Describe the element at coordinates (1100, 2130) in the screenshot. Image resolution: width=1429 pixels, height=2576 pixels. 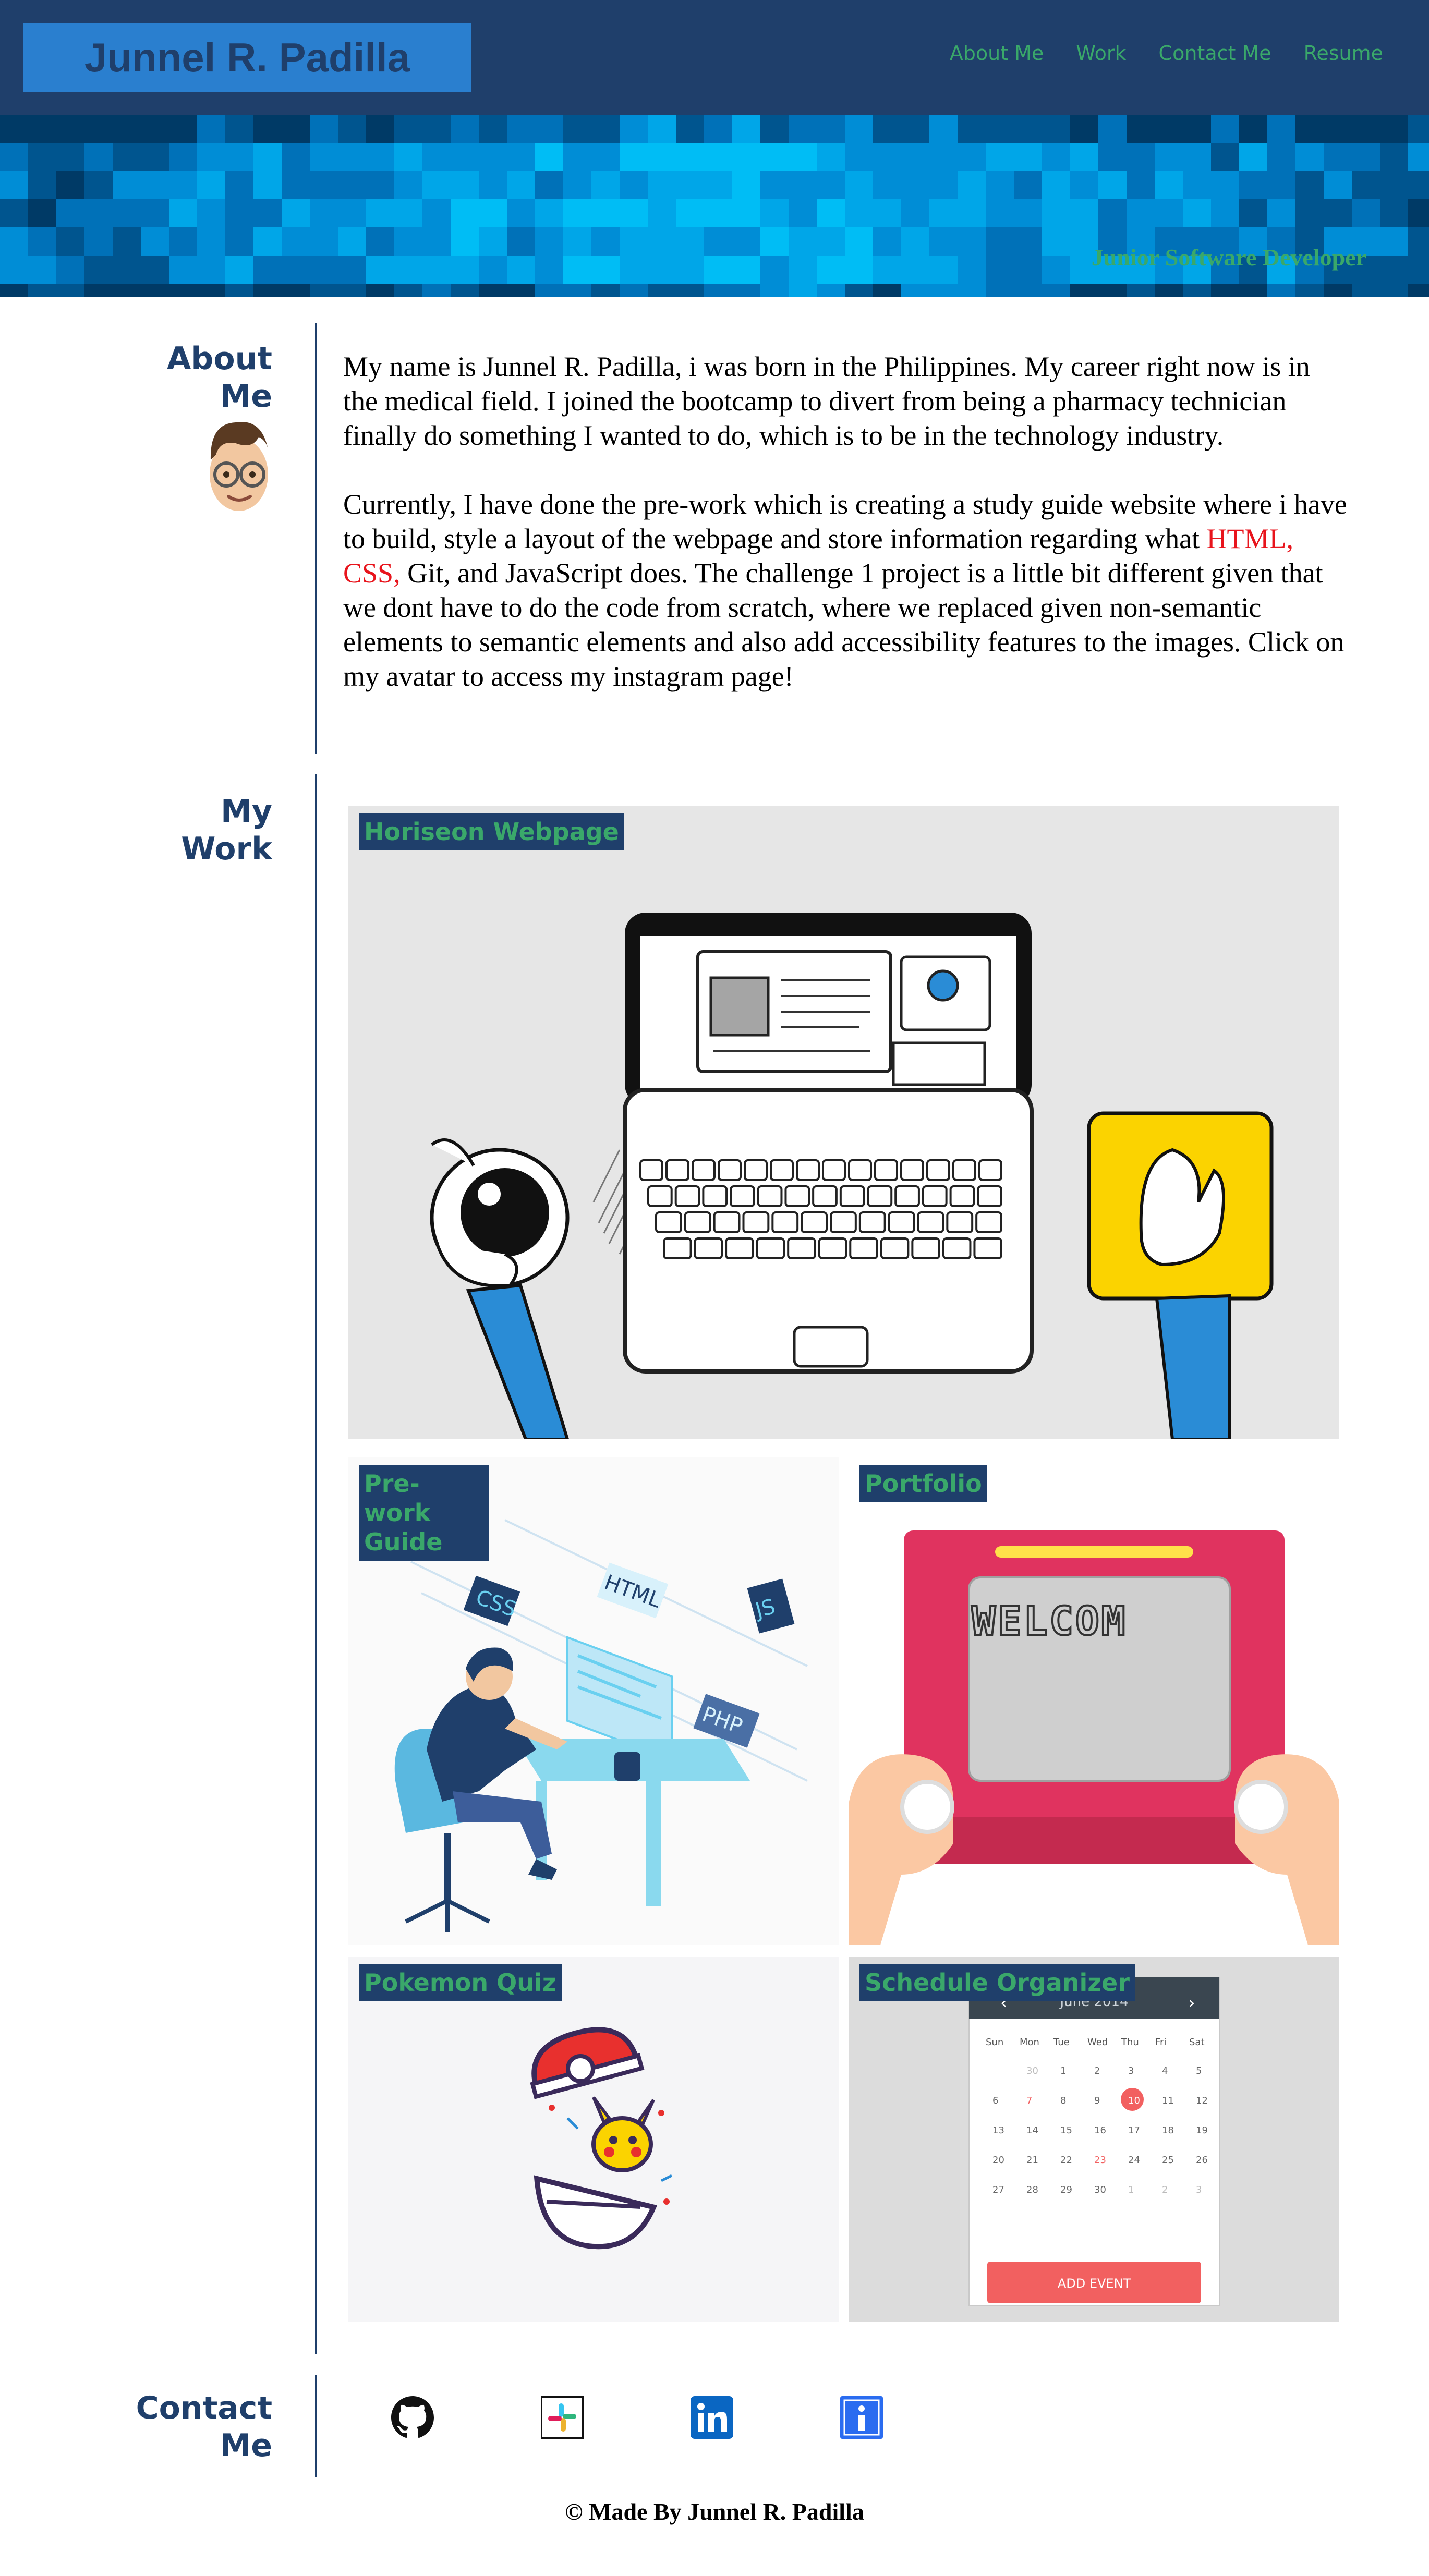
I see `calendar-day: 16` at that location.